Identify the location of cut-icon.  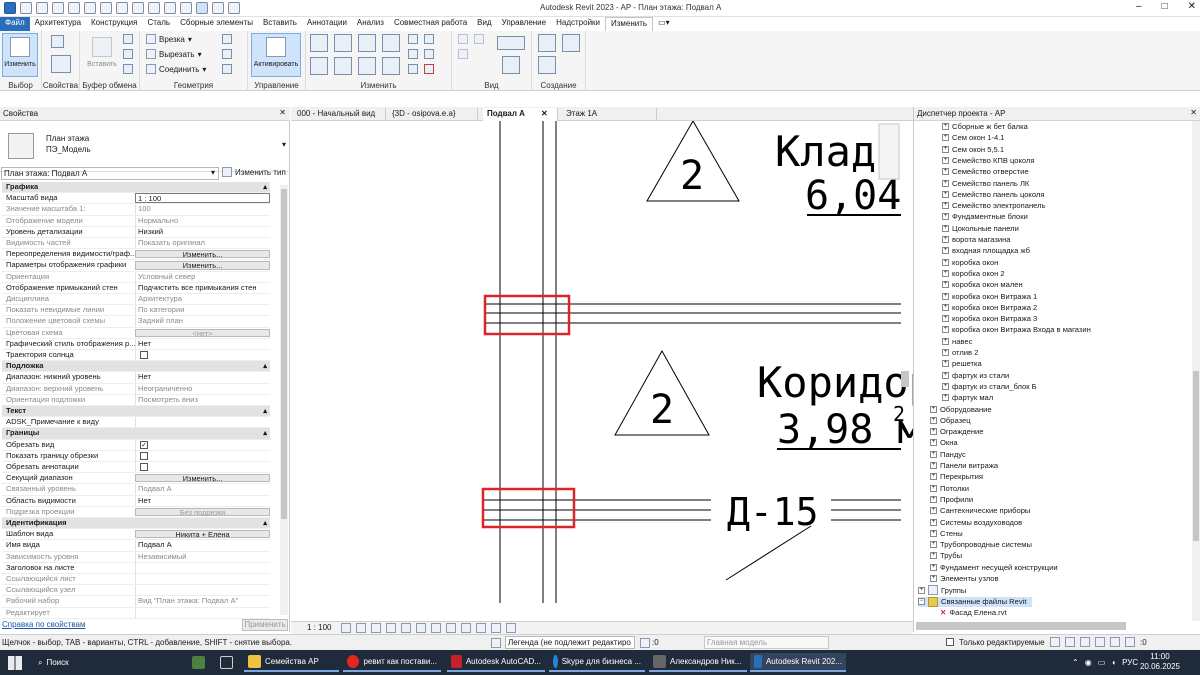
(128, 54).